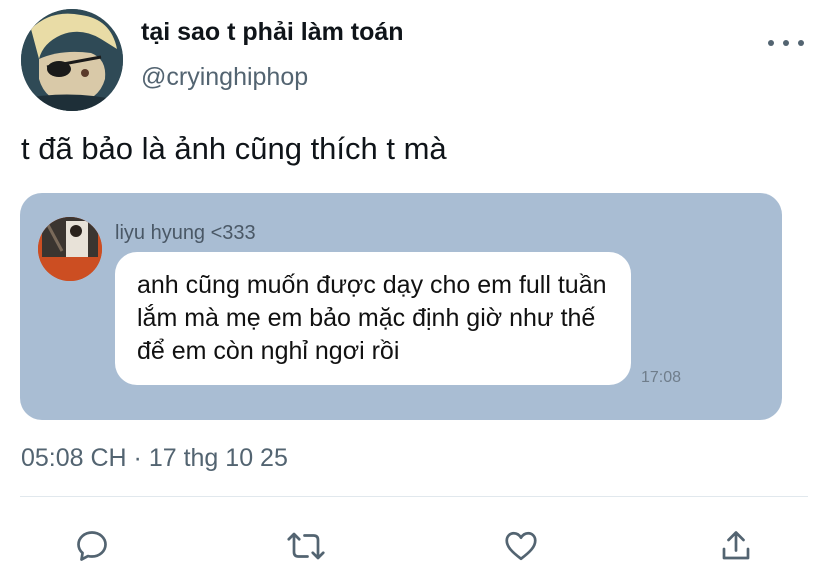 The width and height of the screenshot is (828, 582). I want to click on author-handle: @cryinghiphop, so click(224, 77).